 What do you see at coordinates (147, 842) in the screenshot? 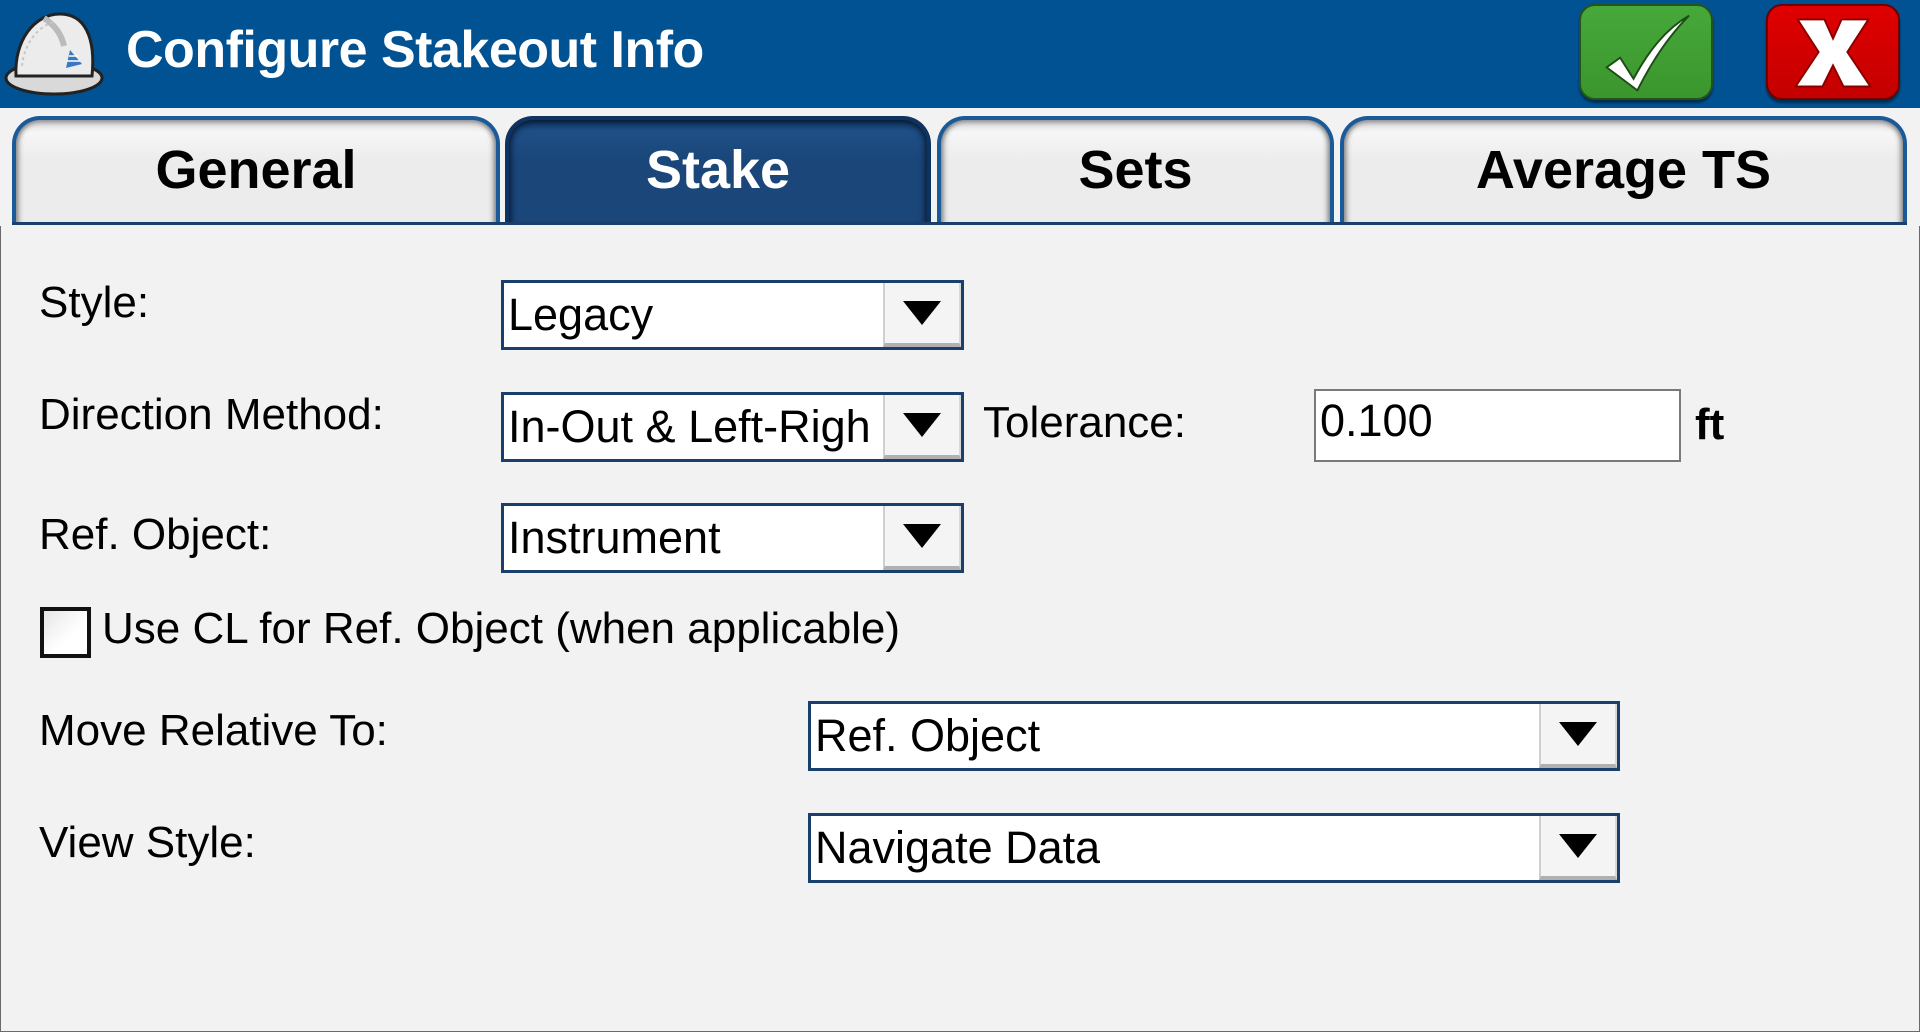
I see `view-style-label: View Style:` at bounding box center [147, 842].